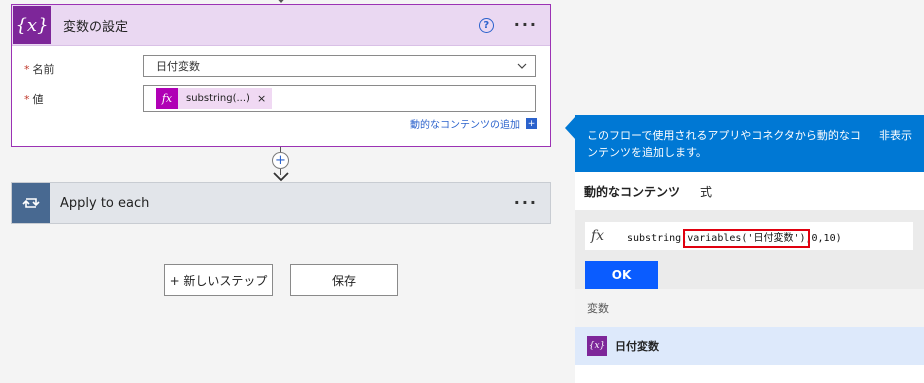 The height and width of the screenshot is (383, 924). I want to click on expression-token: fx substring(...) ×, so click(214, 98).